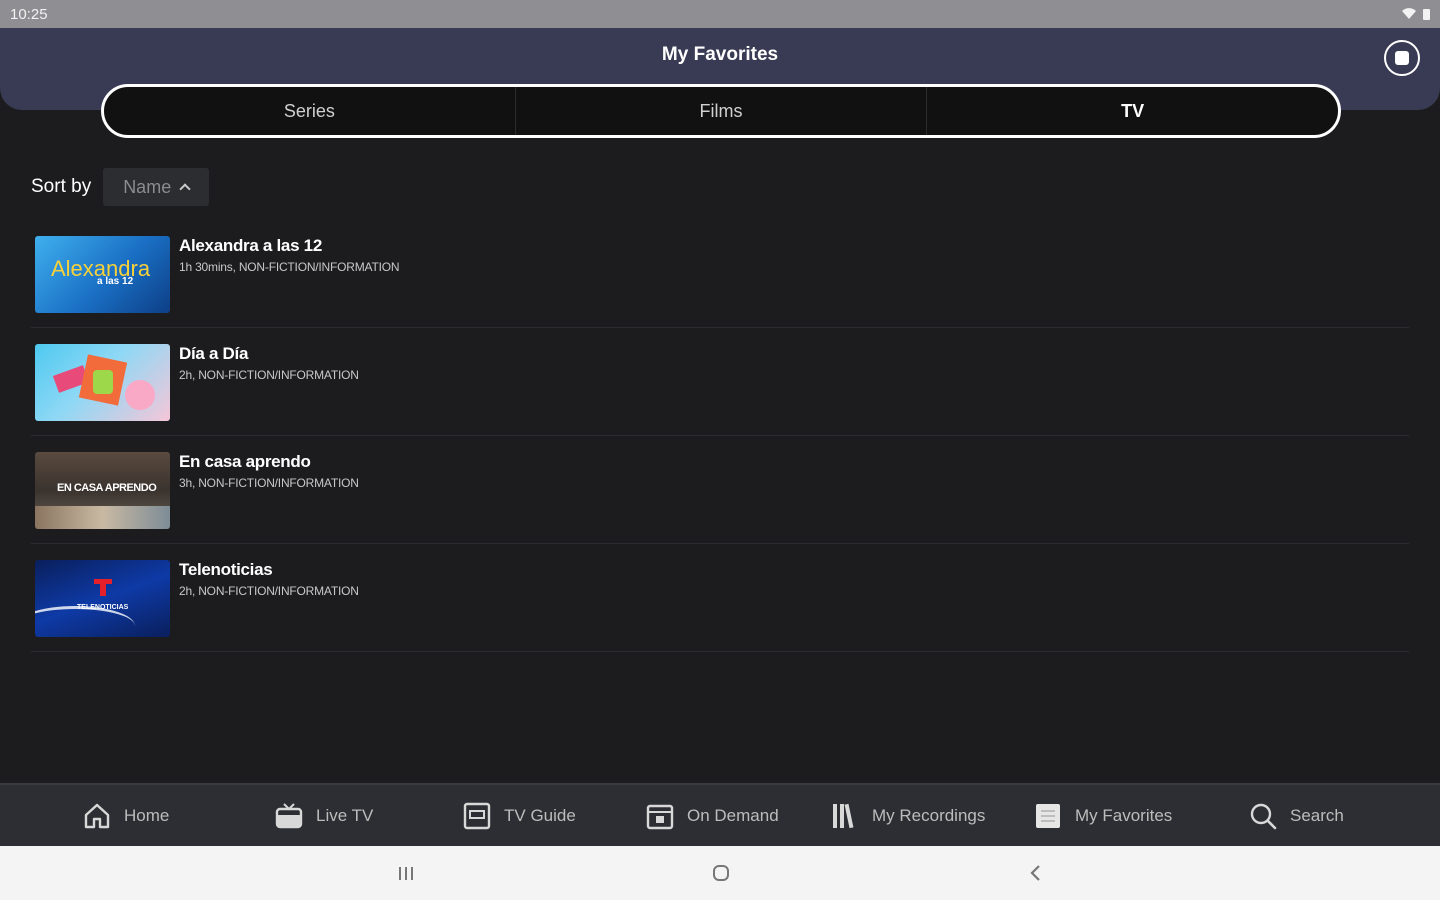 This screenshot has height=900, width=1440. I want to click on home-icon, so click(97, 816).